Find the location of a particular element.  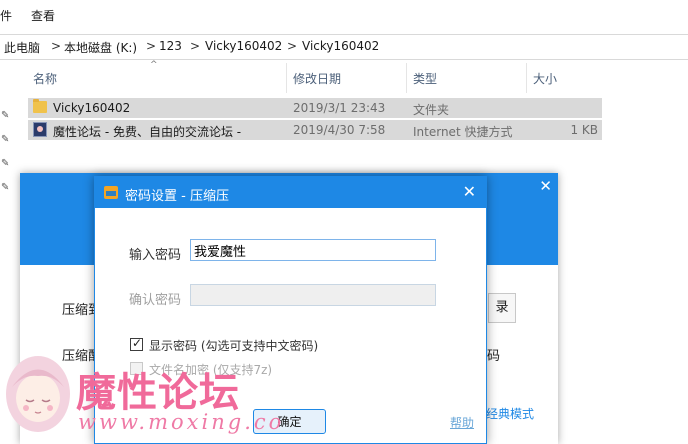

column-header-type: 类型 is located at coordinates (425, 78).